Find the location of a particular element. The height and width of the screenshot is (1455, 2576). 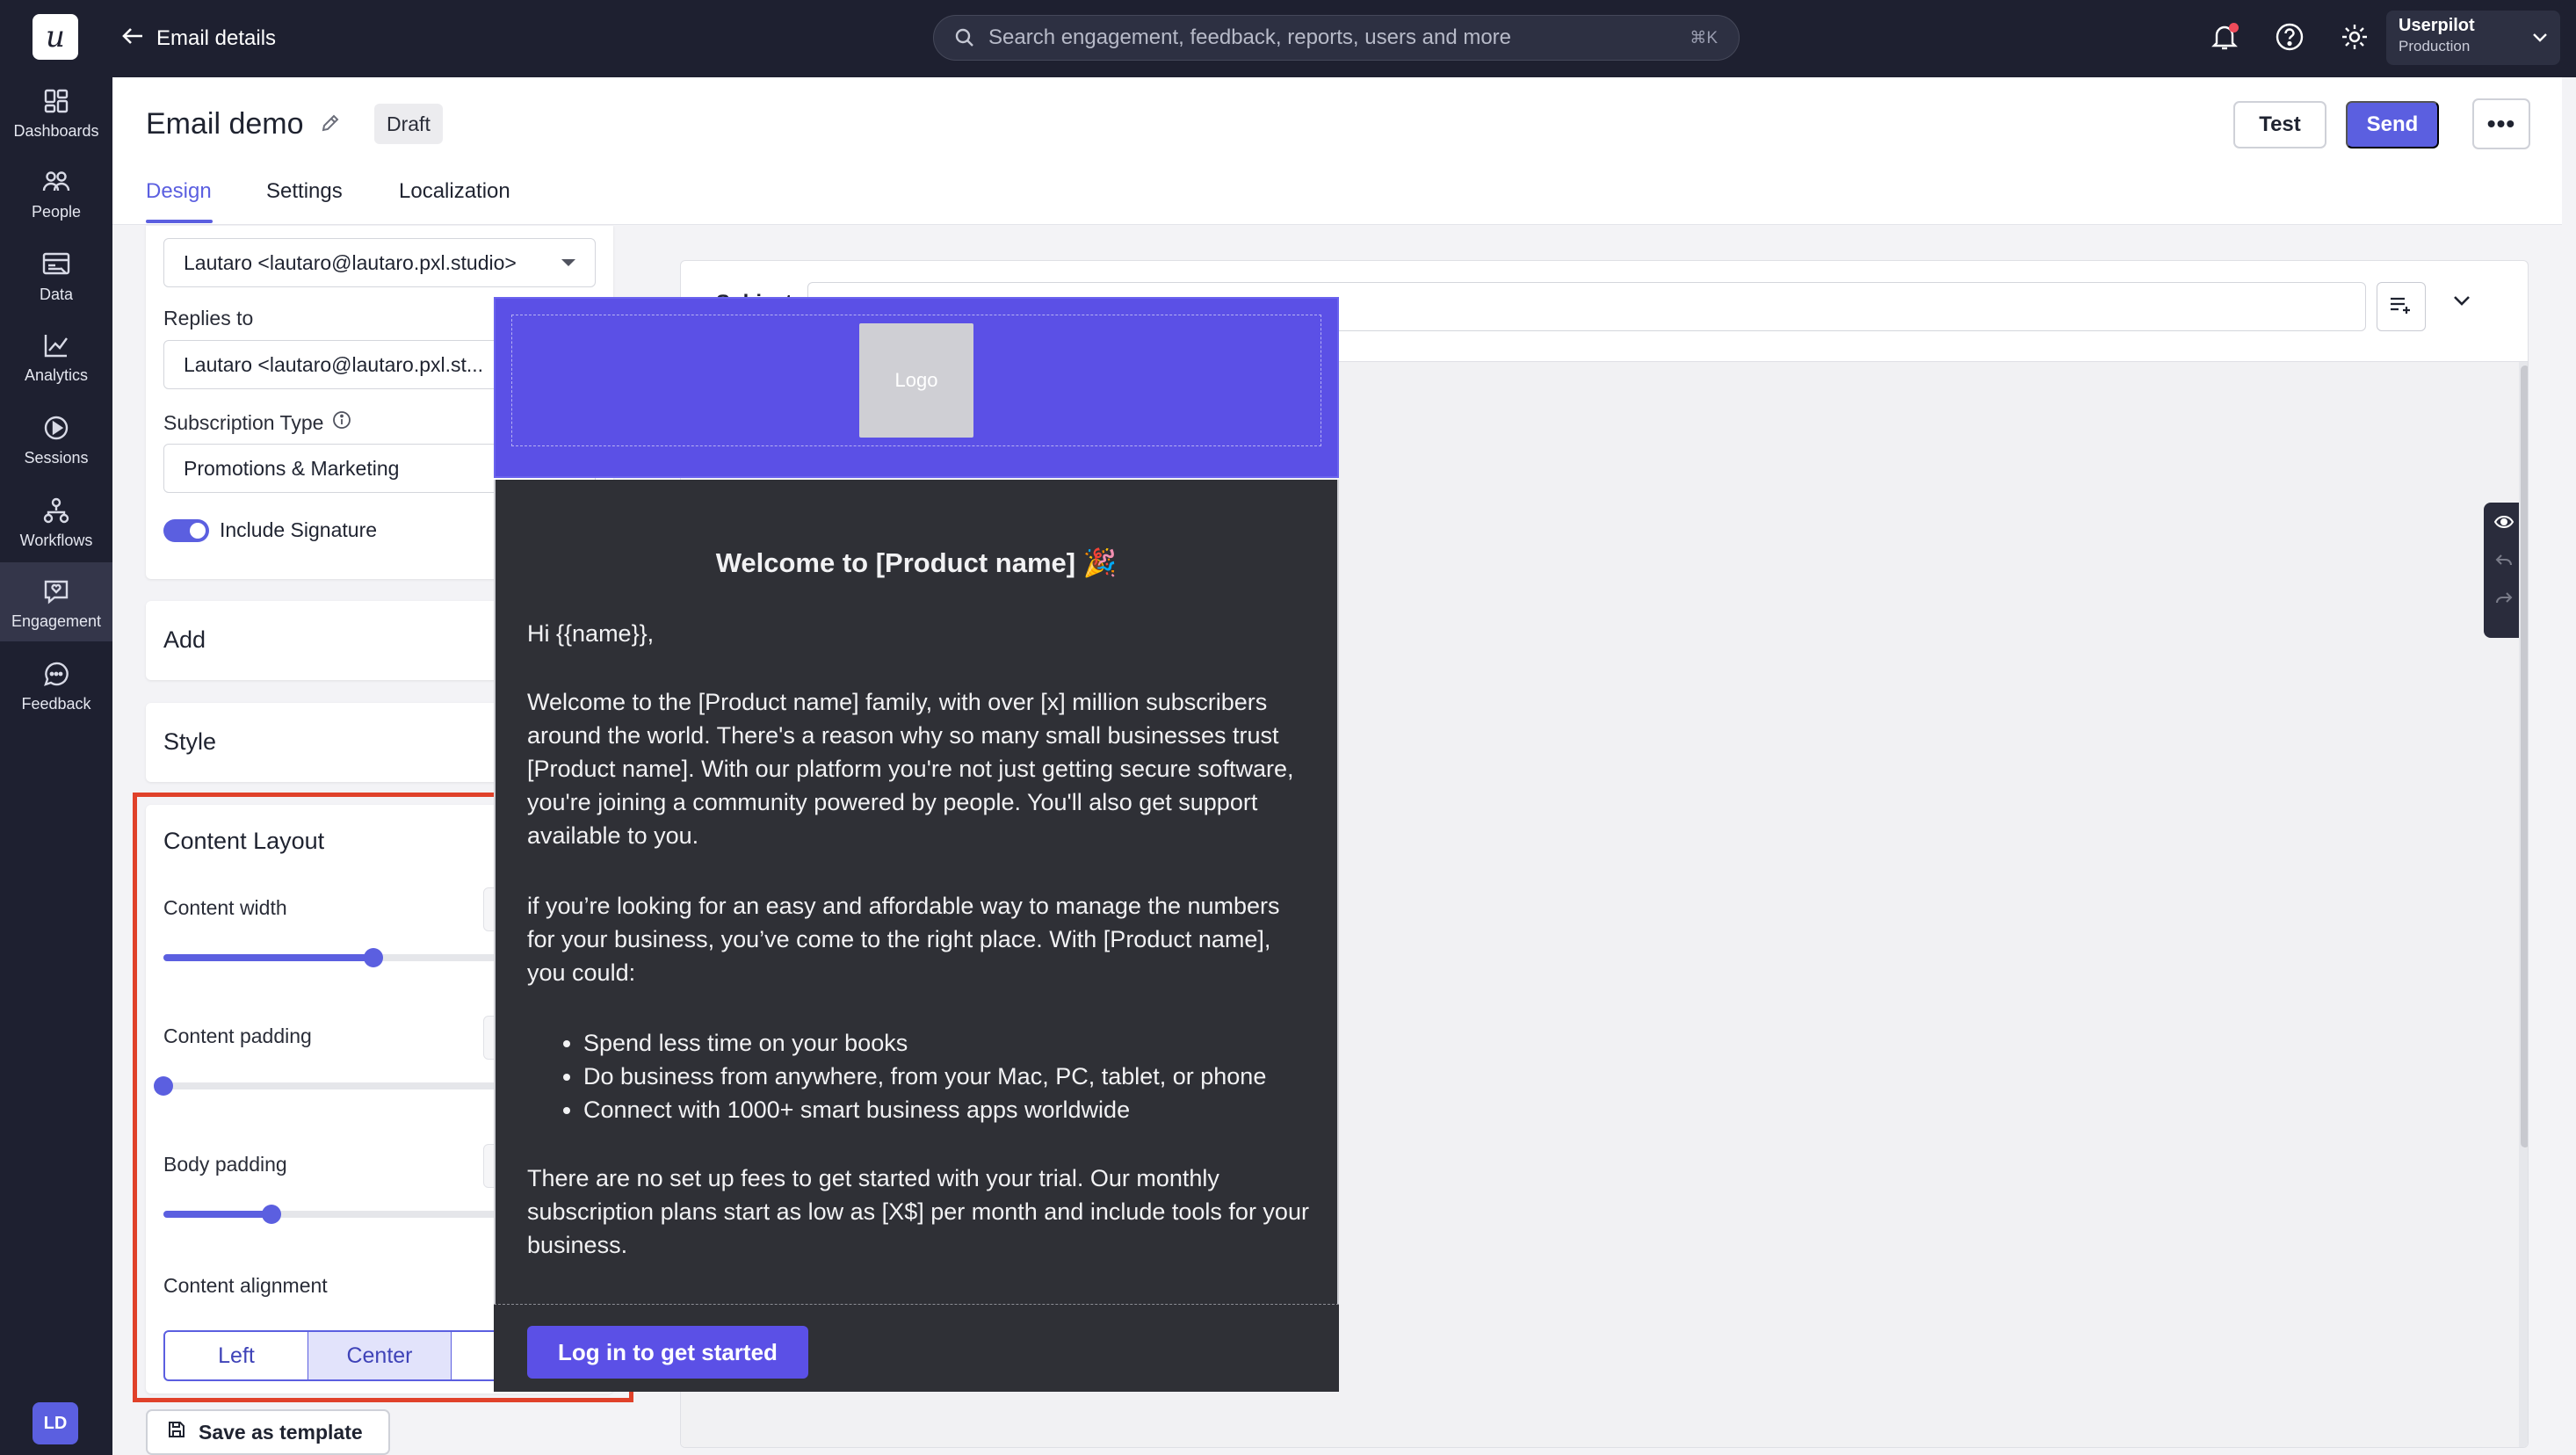

info-icon is located at coordinates (341, 422).